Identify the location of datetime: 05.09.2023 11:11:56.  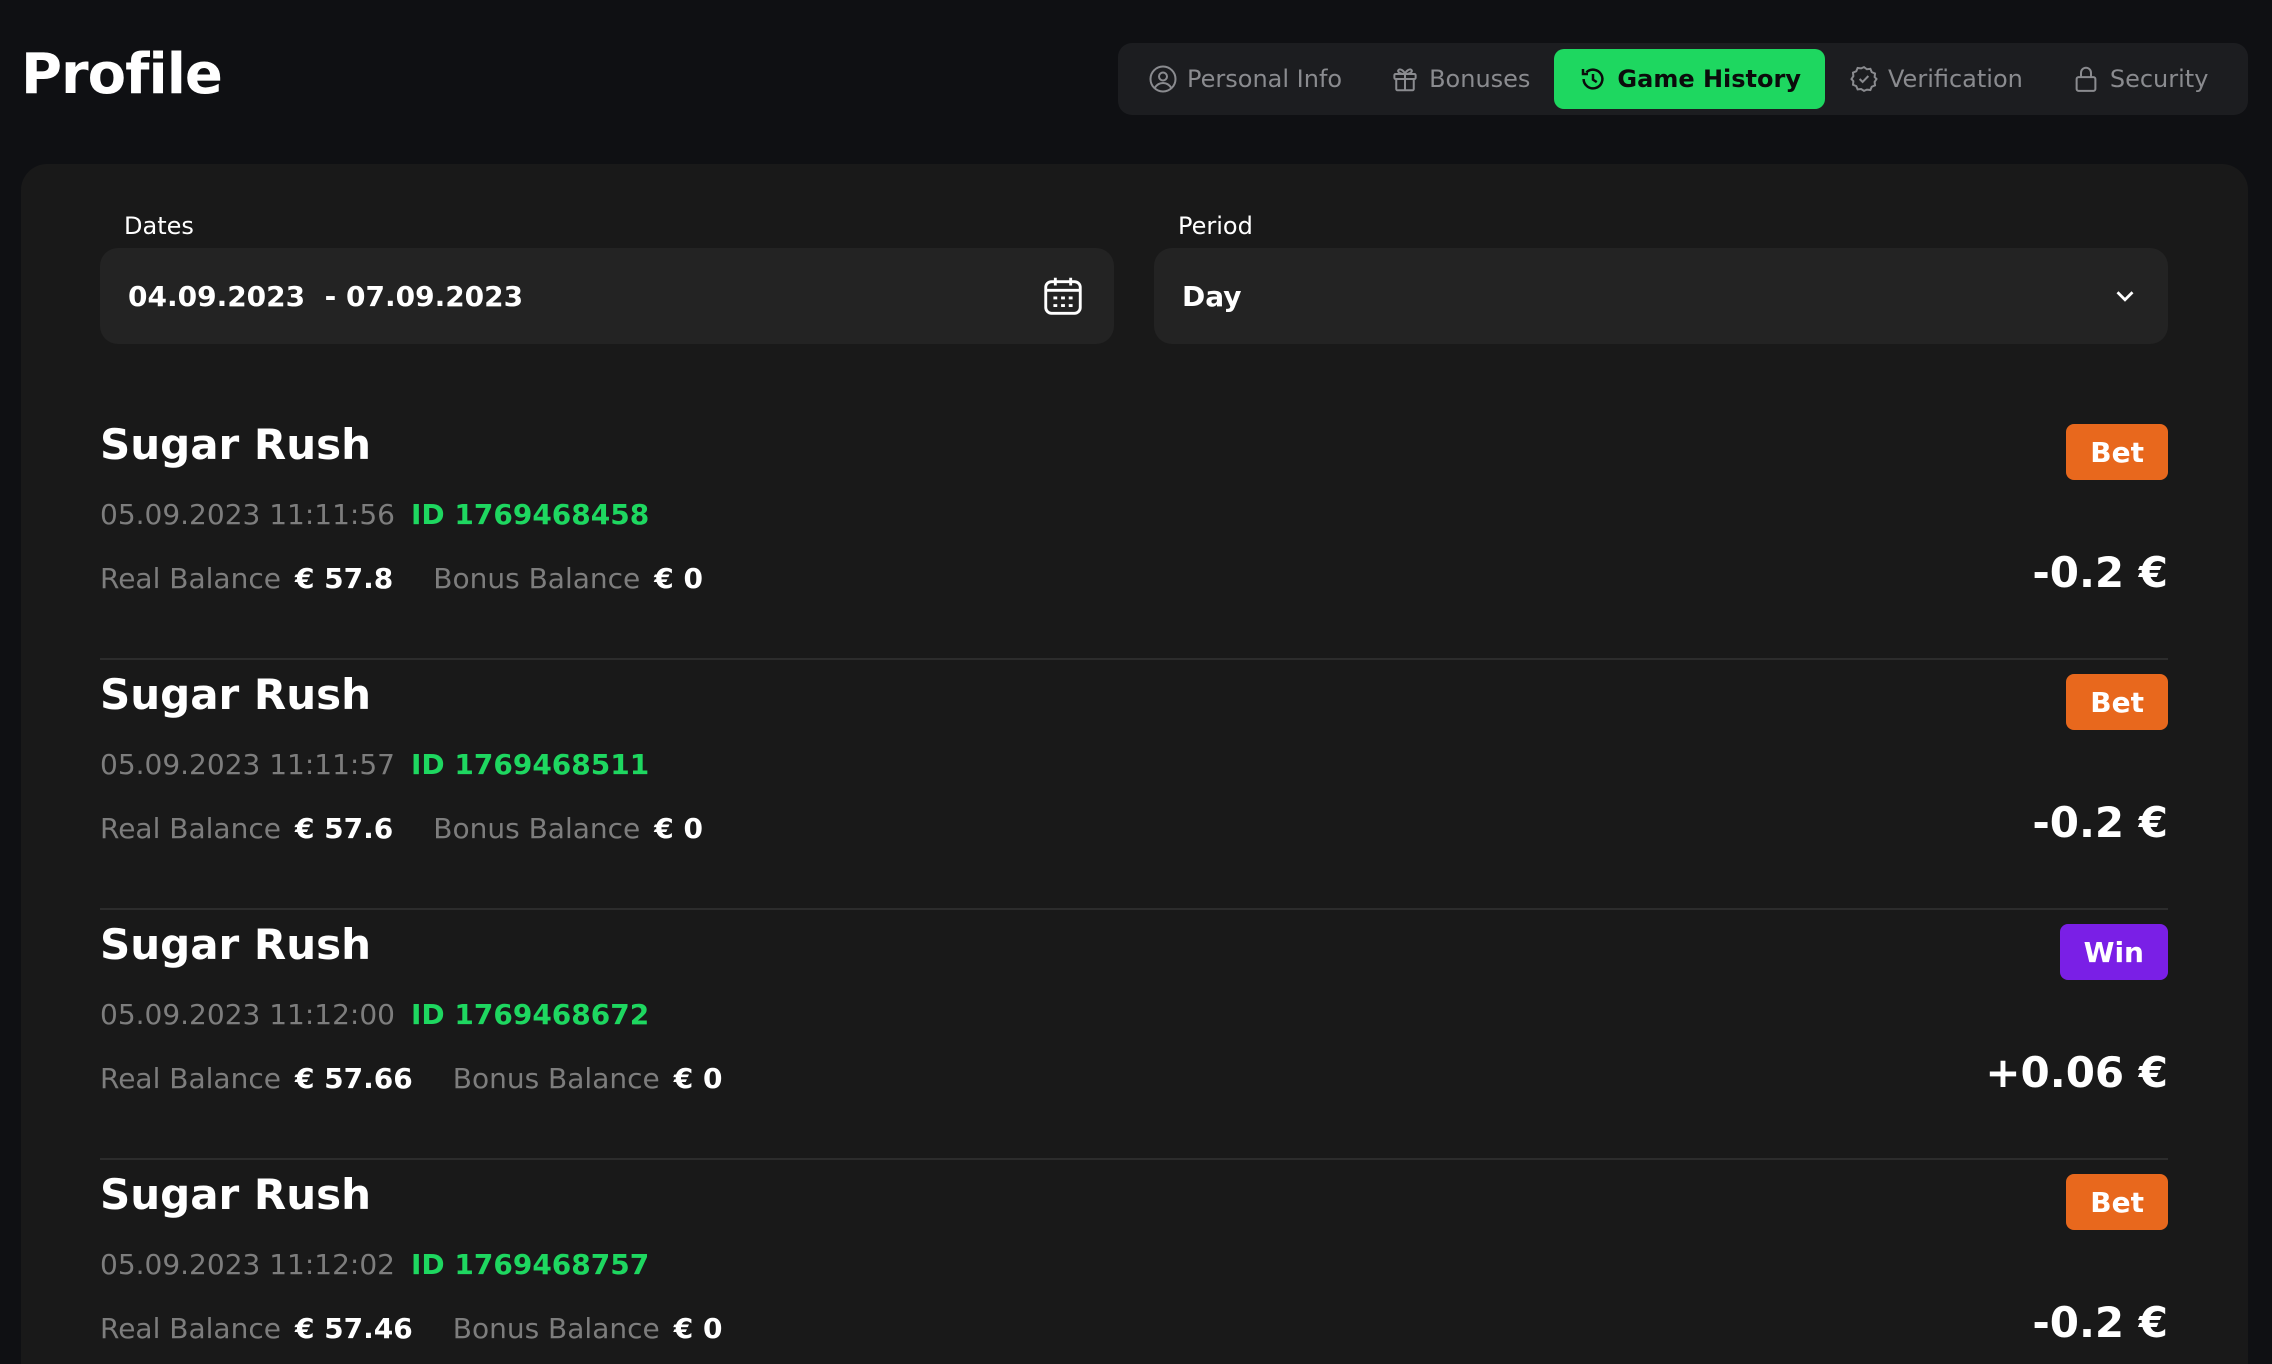
(247, 514).